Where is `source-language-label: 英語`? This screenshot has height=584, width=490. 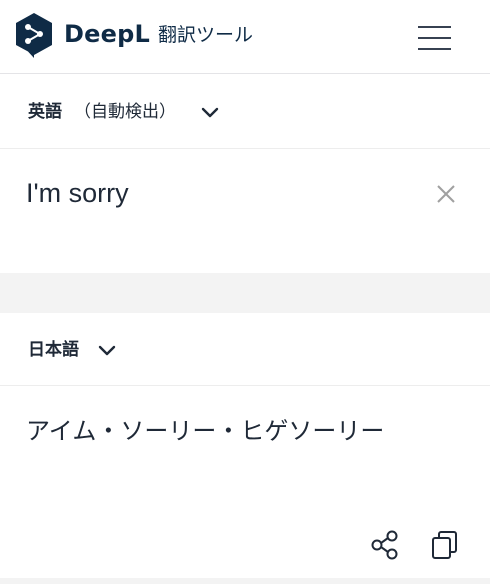 source-language-label: 英語 is located at coordinates (45, 112).